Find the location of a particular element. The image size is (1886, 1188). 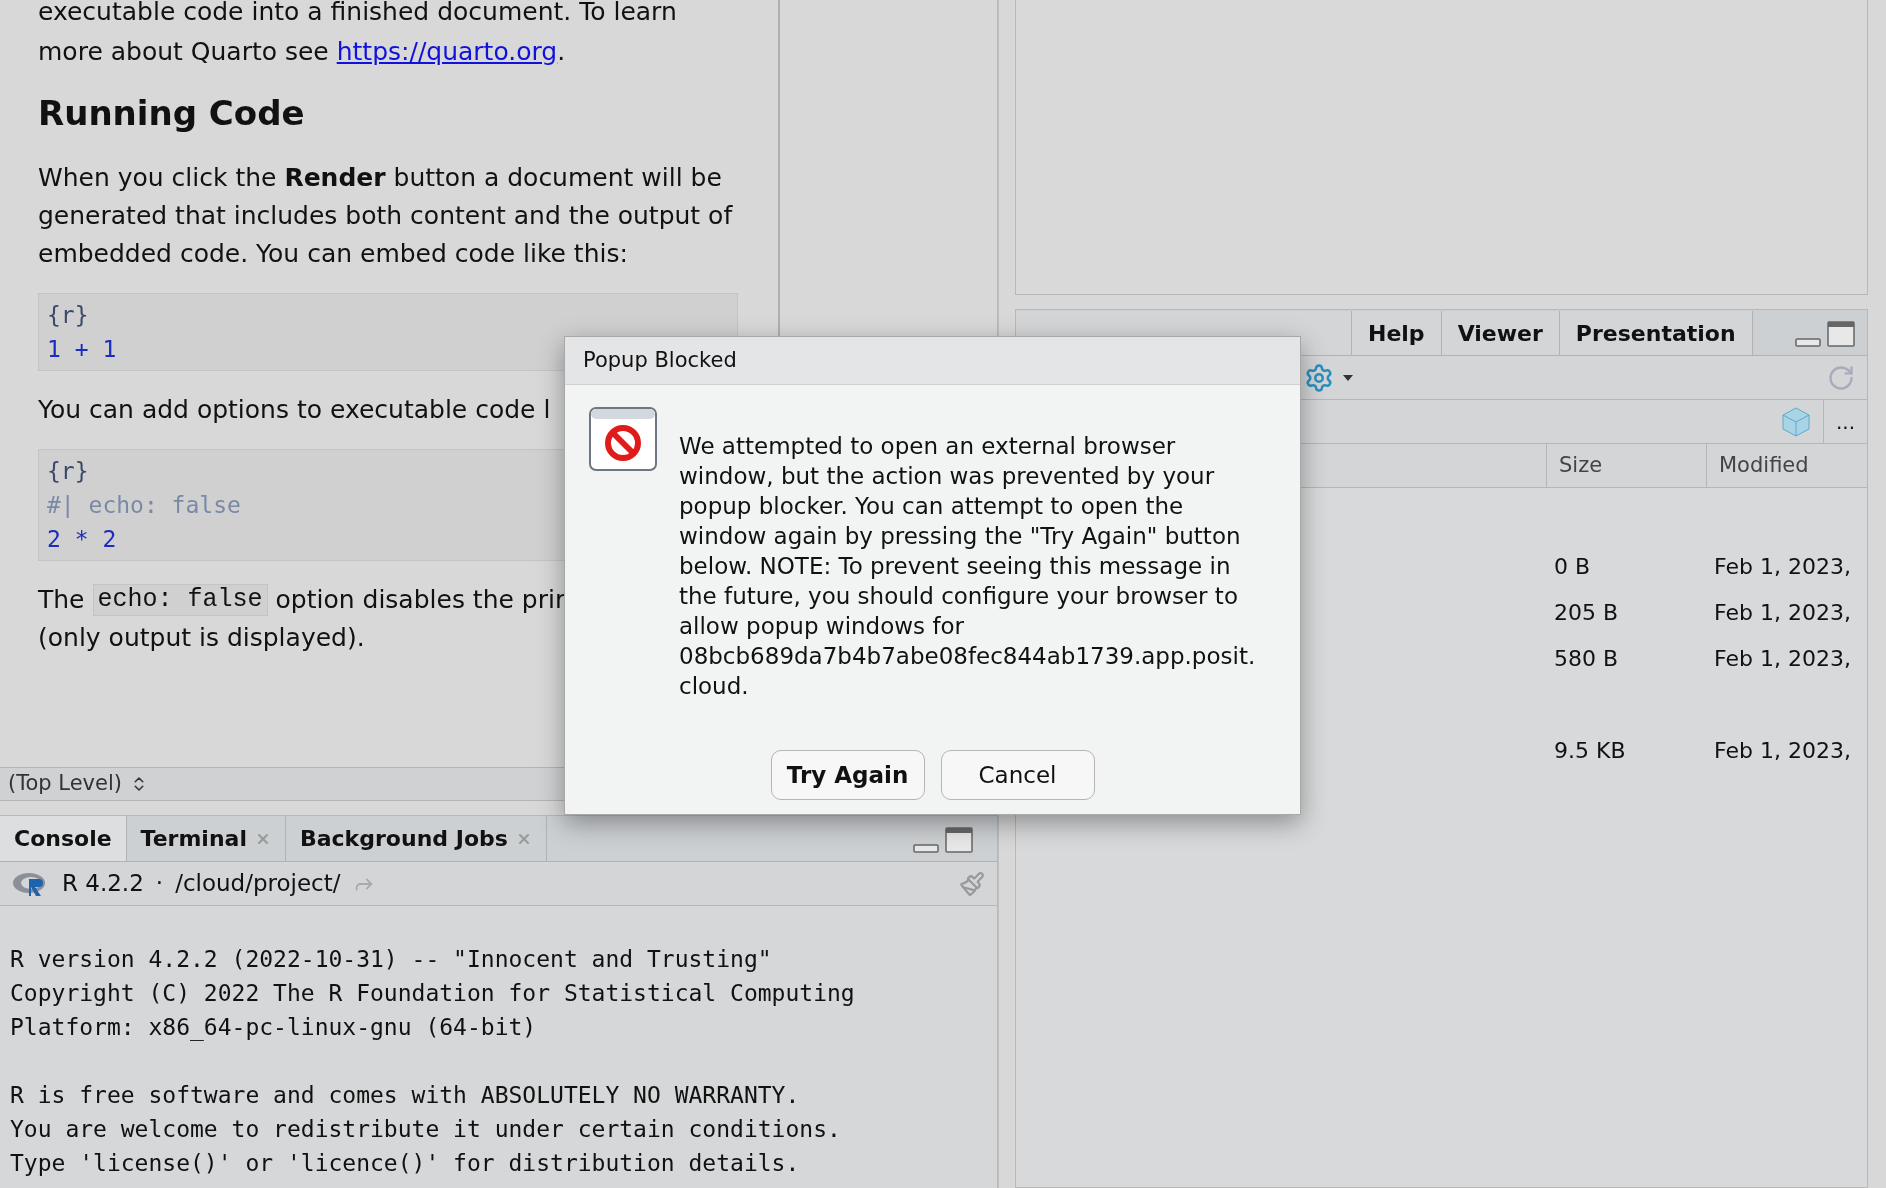

paragraph: executable code into a finished document. To learn more about Quarto see https://quarto.org. is located at coordinates (358, 34).